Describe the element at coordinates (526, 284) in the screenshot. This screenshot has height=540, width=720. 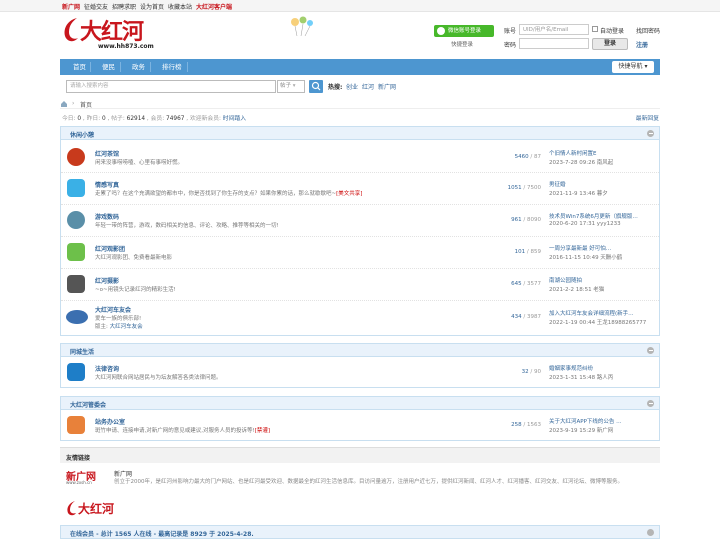
I see `forum-counts: 645 / 3577` at that location.